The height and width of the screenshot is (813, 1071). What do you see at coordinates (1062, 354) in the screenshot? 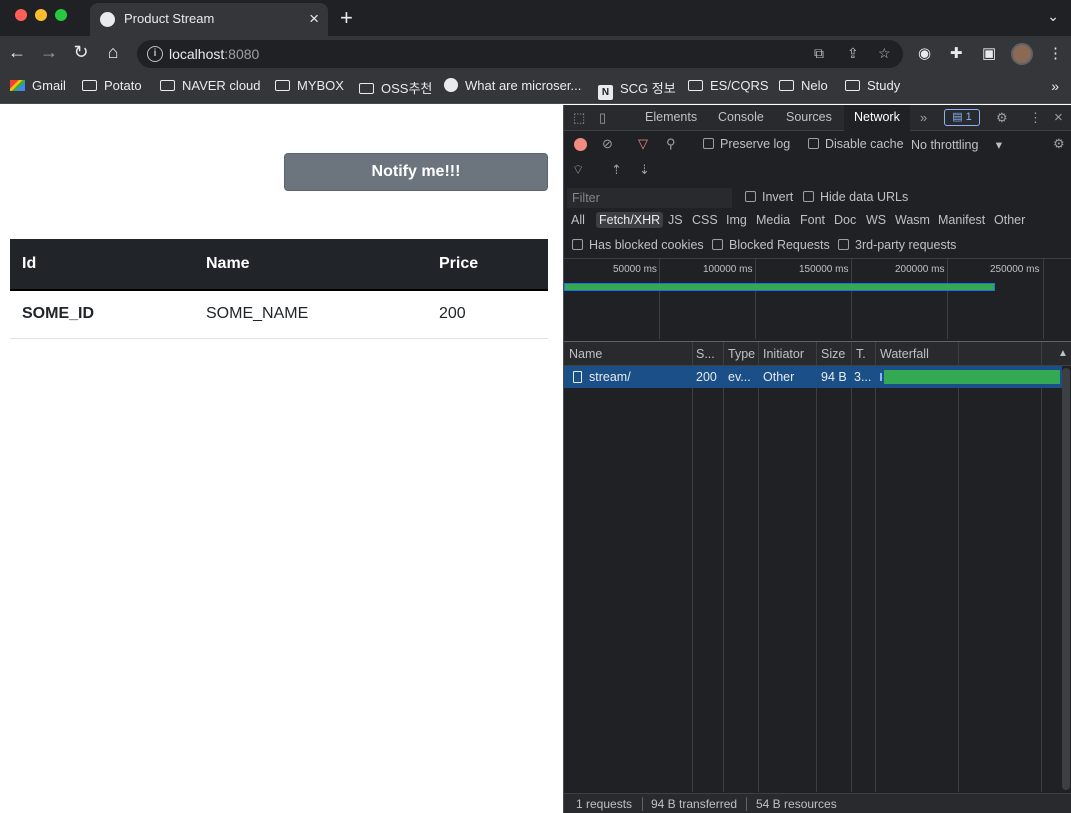
I see `sort-ascending-icon: ▲` at bounding box center [1062, 354].